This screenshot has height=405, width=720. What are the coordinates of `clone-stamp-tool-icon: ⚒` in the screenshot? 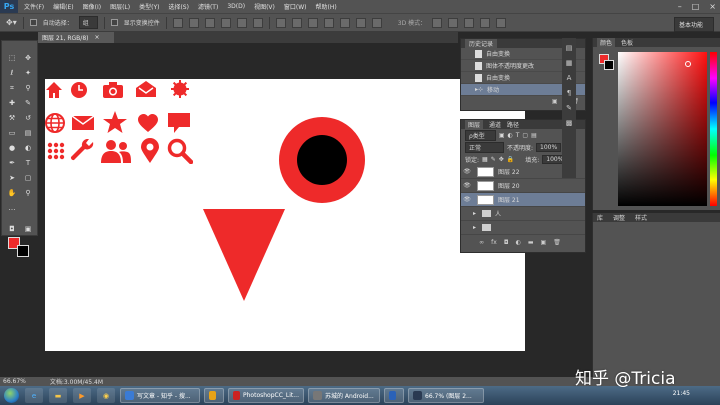 It's located at (12, 118).